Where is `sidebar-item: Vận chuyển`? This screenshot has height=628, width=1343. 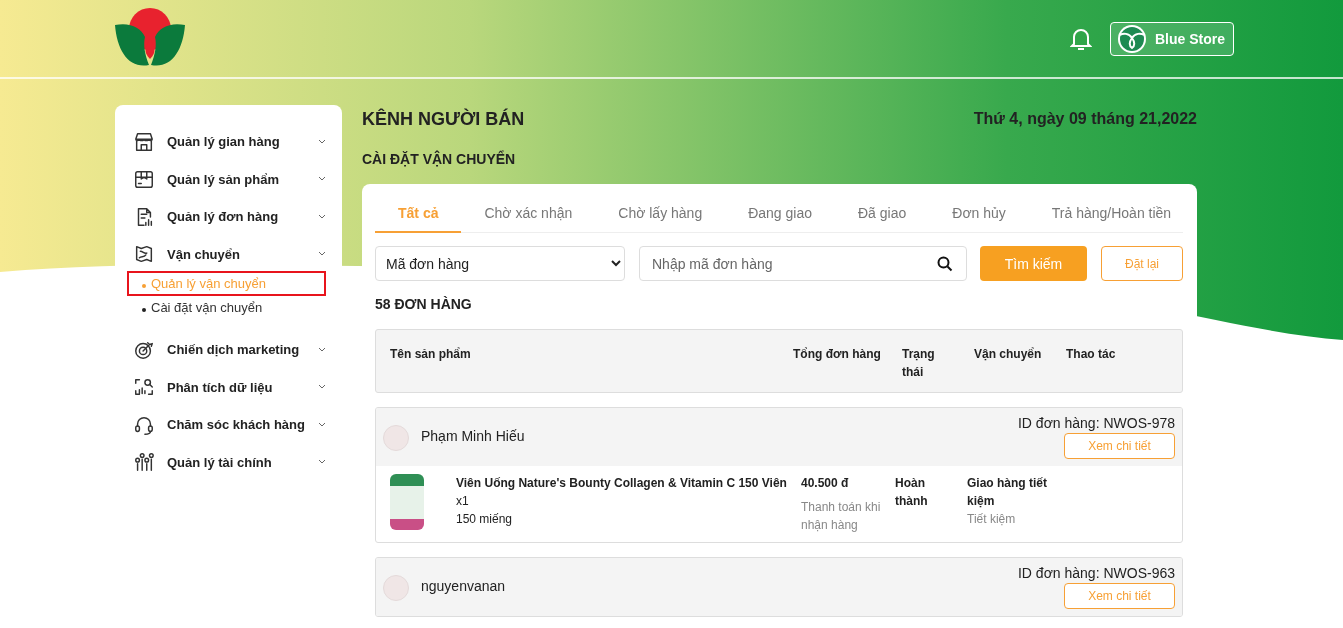
sidebar-item: Vận chuyển is located at coordinates (229, 254).